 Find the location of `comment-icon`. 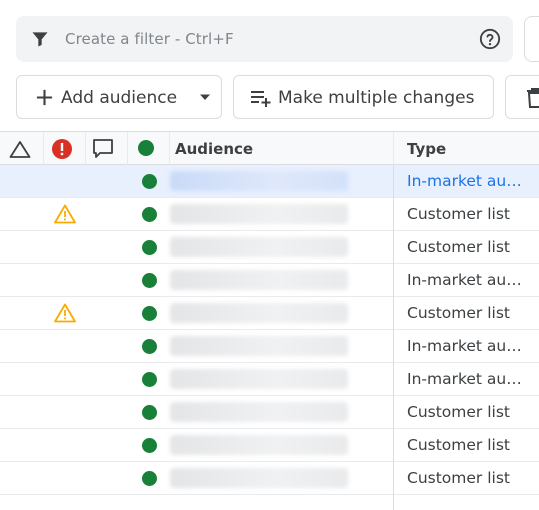

comment-icon is located at coordinates (103, 148).